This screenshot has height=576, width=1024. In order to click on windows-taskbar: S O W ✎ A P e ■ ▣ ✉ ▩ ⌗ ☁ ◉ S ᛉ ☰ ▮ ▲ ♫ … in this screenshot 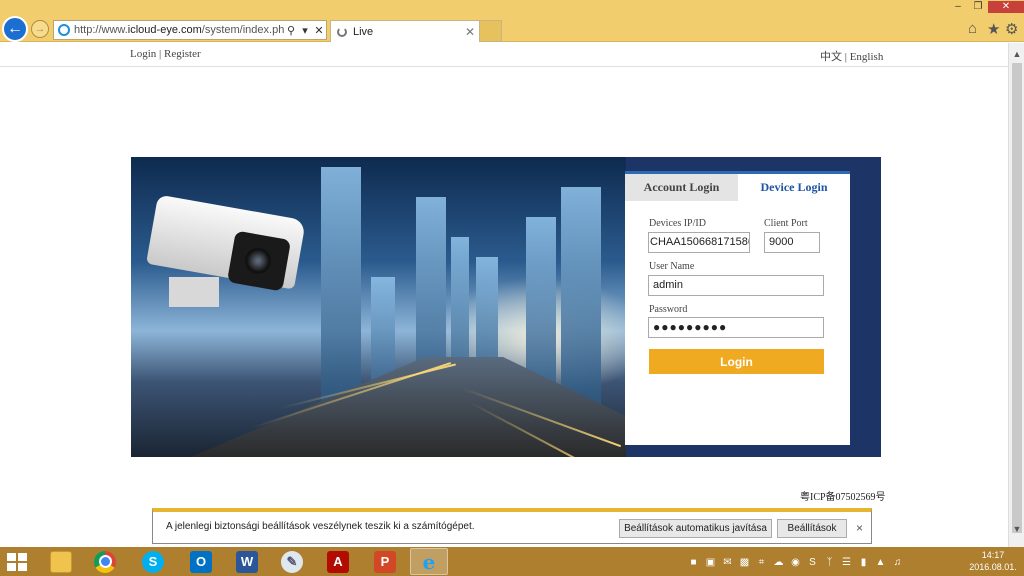, I will do `click(512, 561)`.